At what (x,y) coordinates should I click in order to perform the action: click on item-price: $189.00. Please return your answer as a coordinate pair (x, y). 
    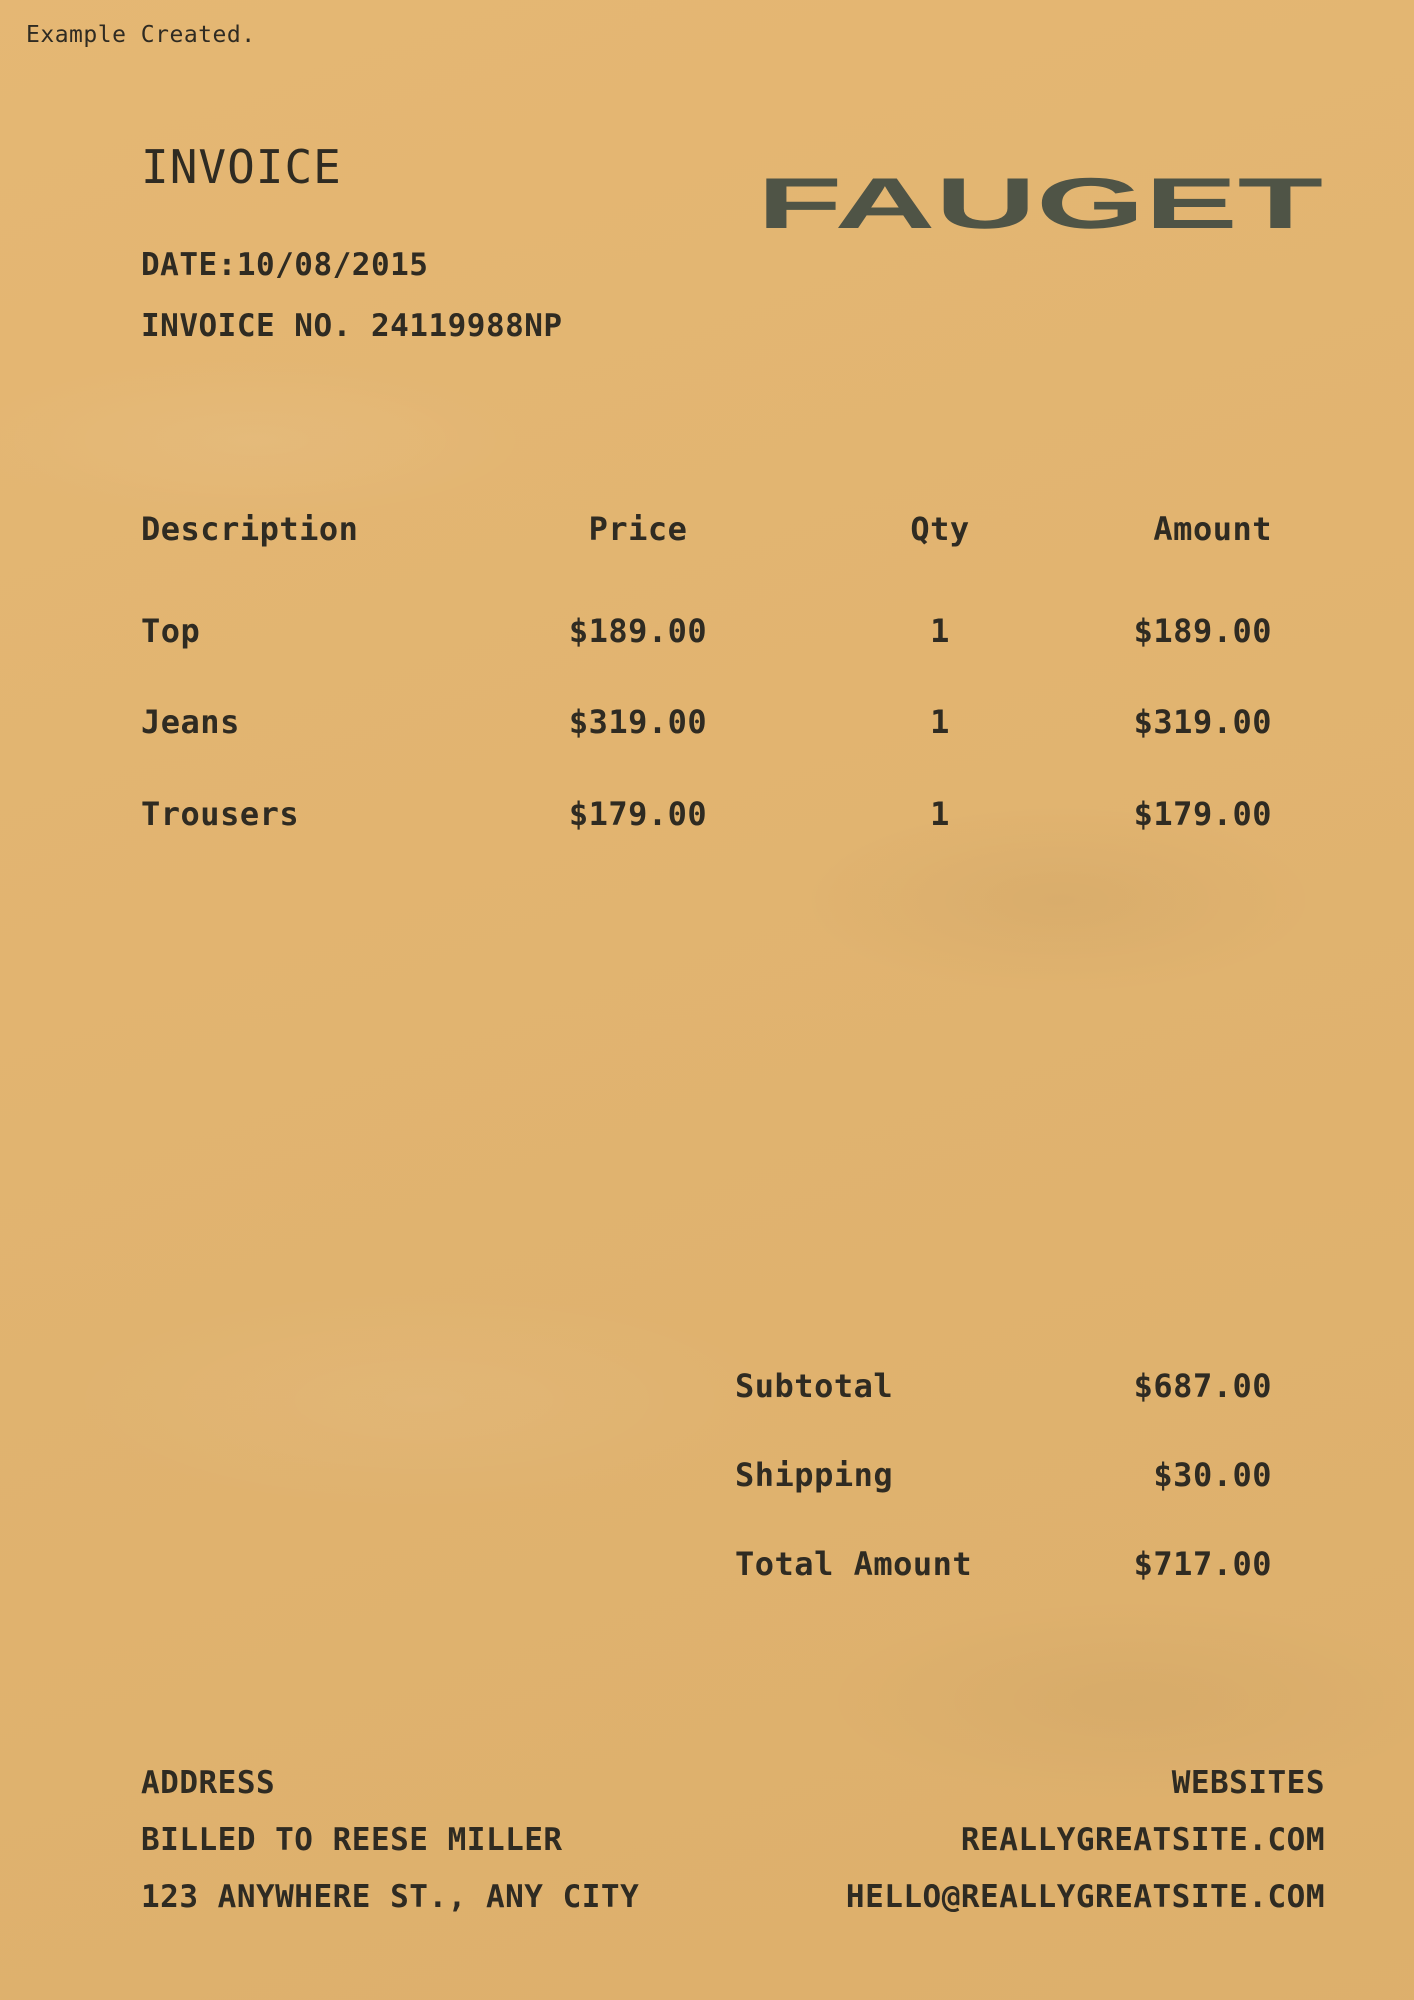
    Looking at the image, I should click on (638, 631).